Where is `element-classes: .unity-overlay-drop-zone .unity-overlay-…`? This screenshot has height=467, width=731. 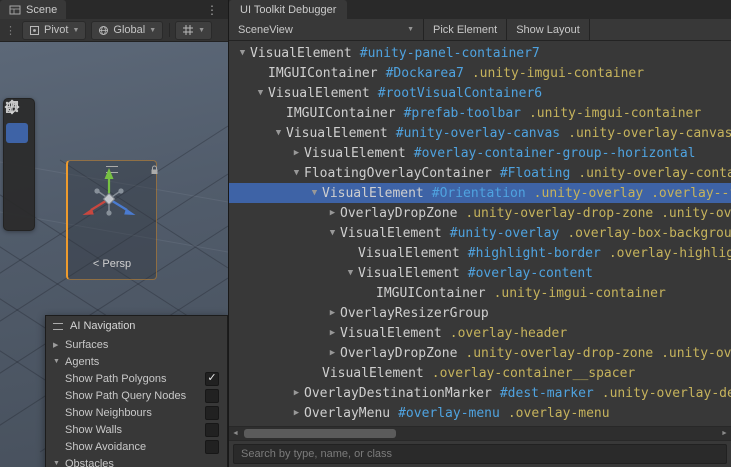
element-classes: .unity-overlay-drop-zone .unity-overlay-… is located at coordinates (598, 213).